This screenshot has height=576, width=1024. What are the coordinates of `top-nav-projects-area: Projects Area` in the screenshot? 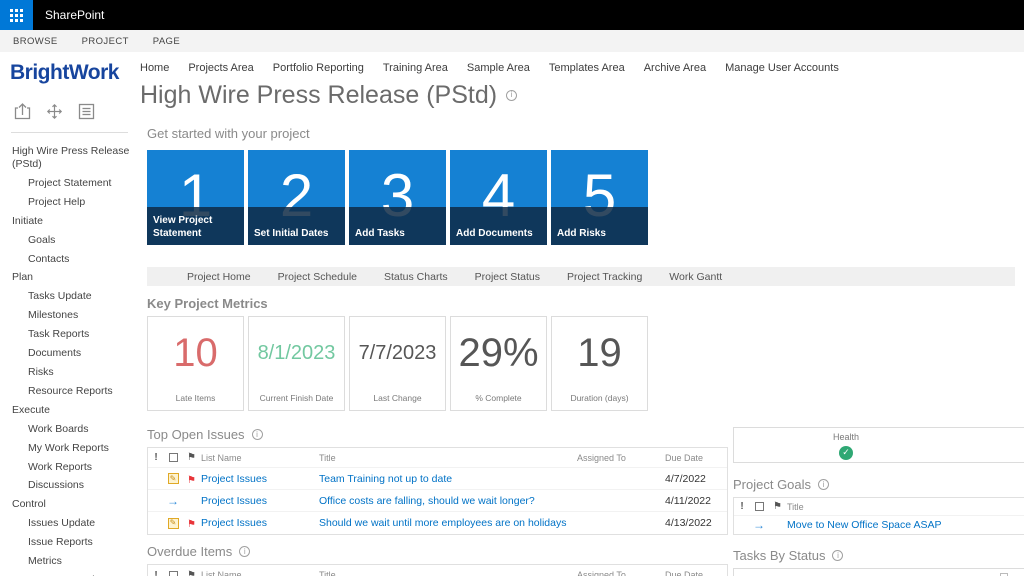 It's located at (220, 68).